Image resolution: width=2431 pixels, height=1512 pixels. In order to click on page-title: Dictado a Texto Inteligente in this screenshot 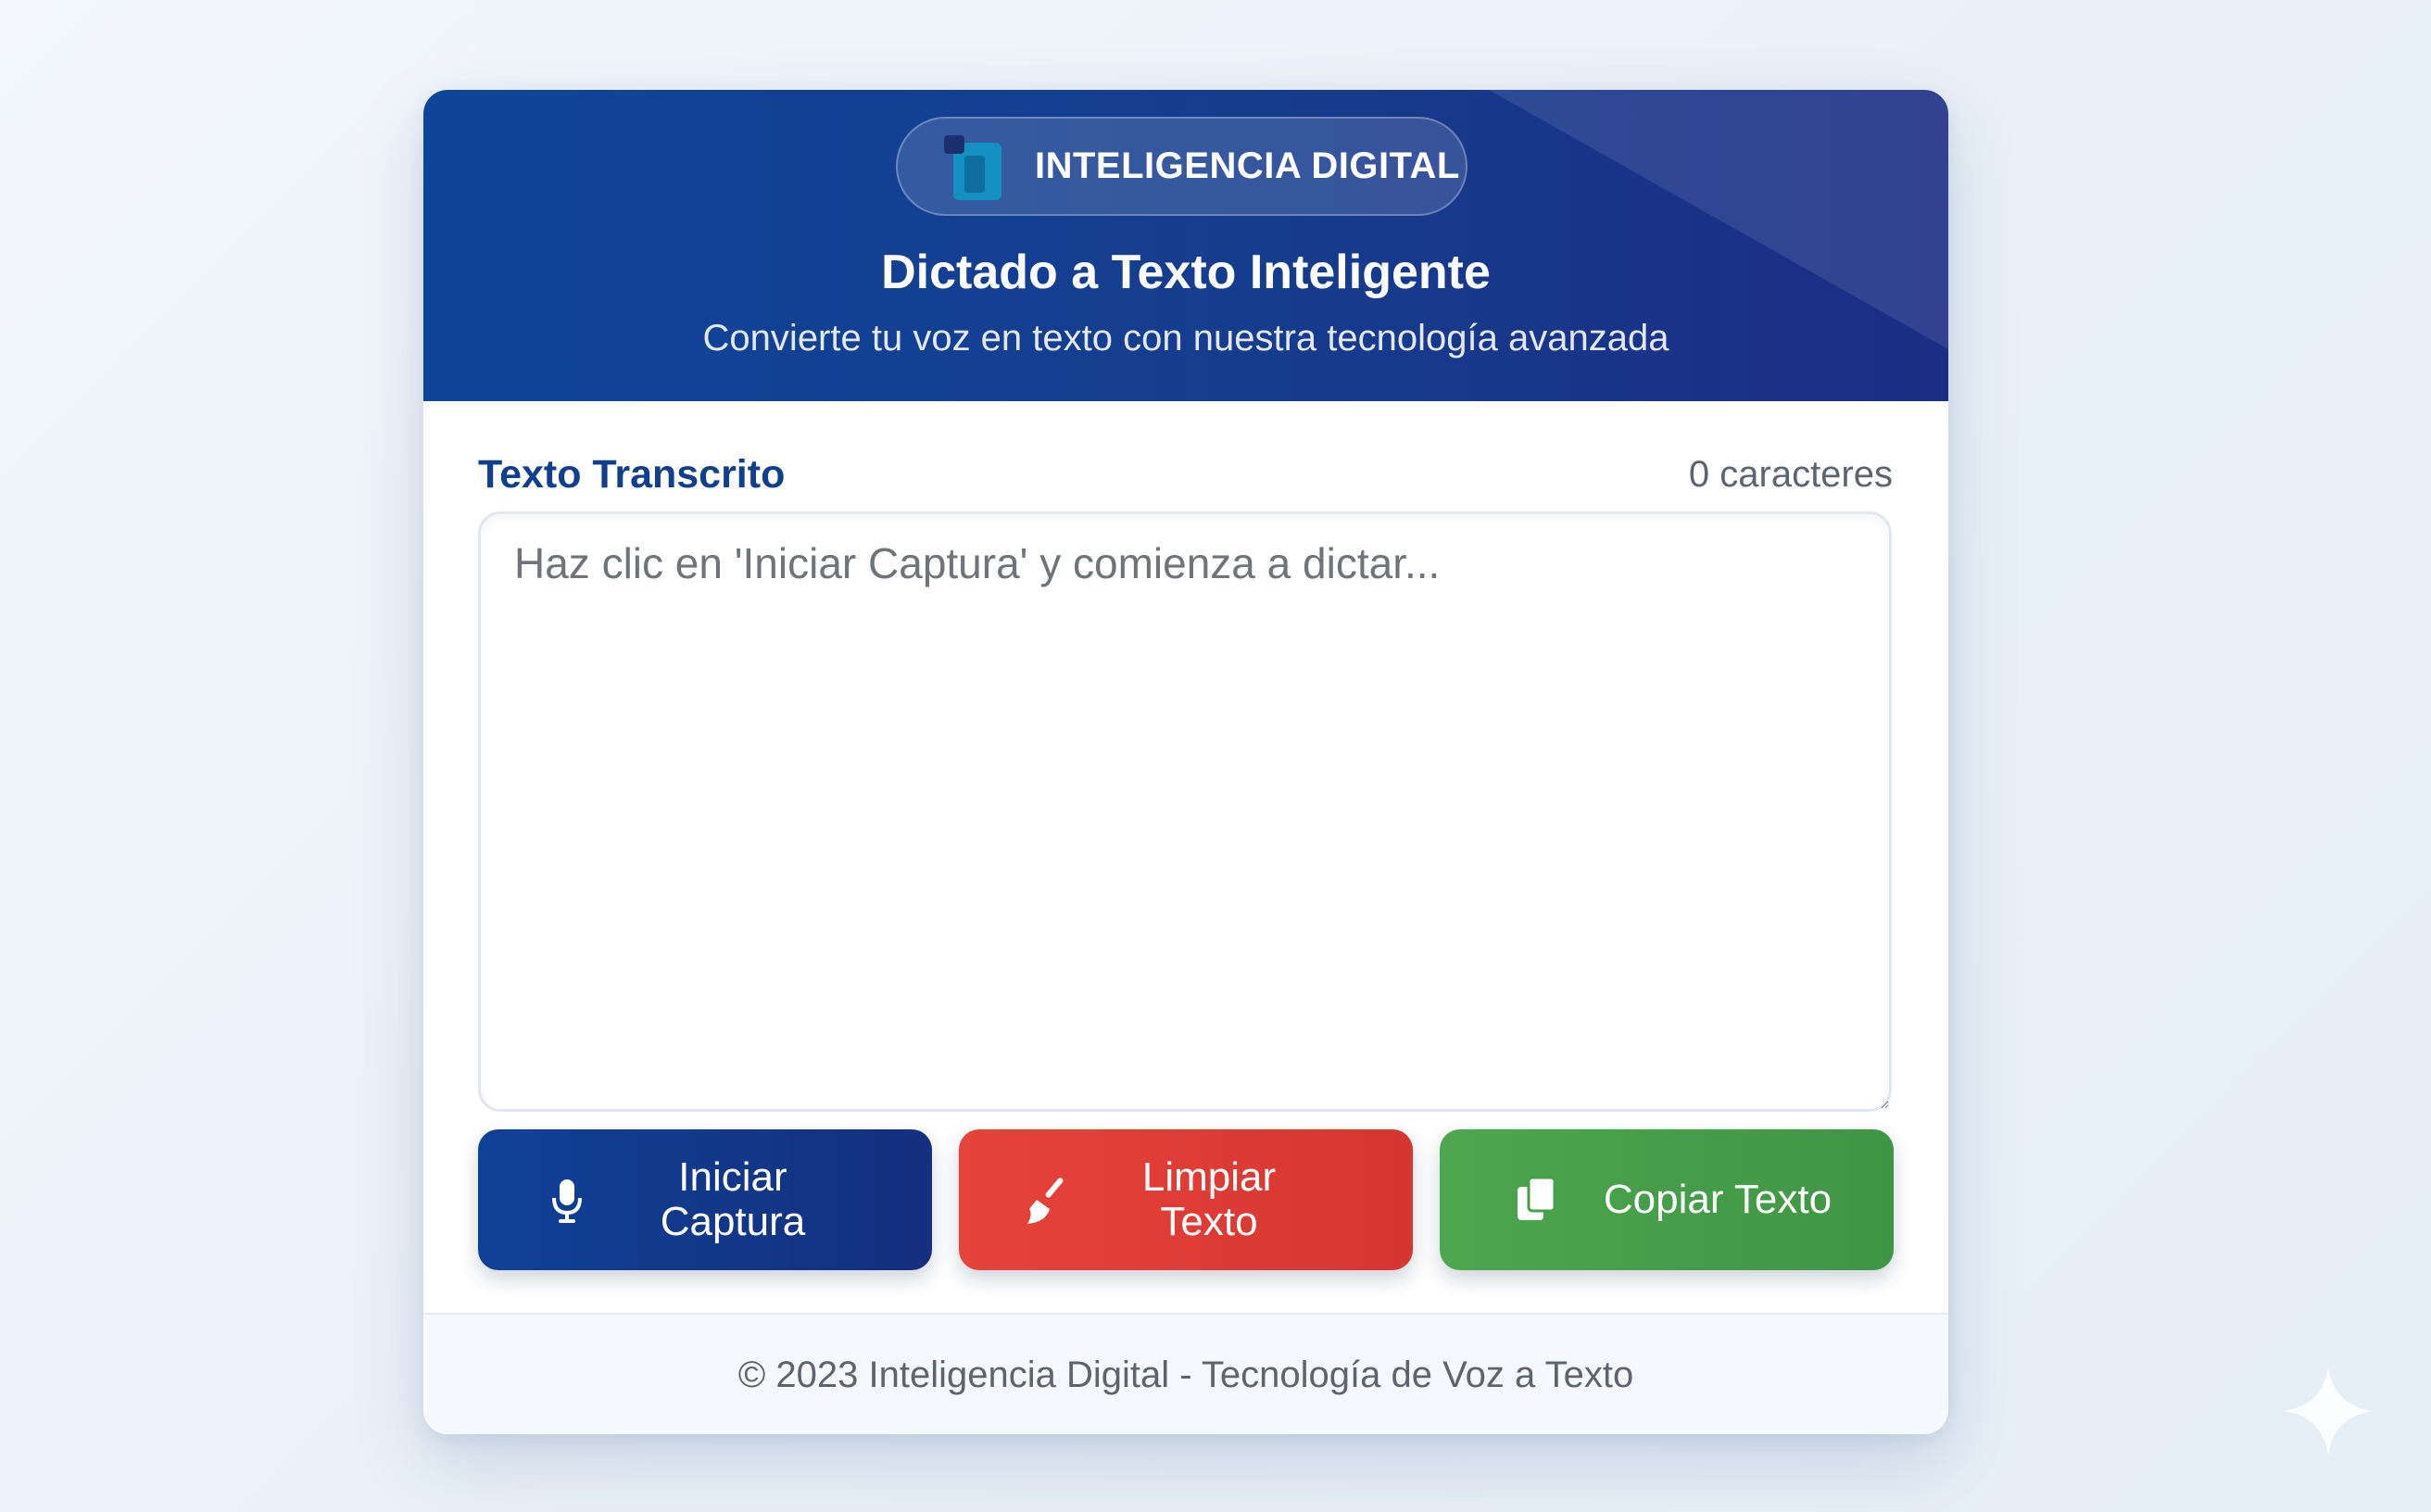, I will do `click(1186, 272)`.